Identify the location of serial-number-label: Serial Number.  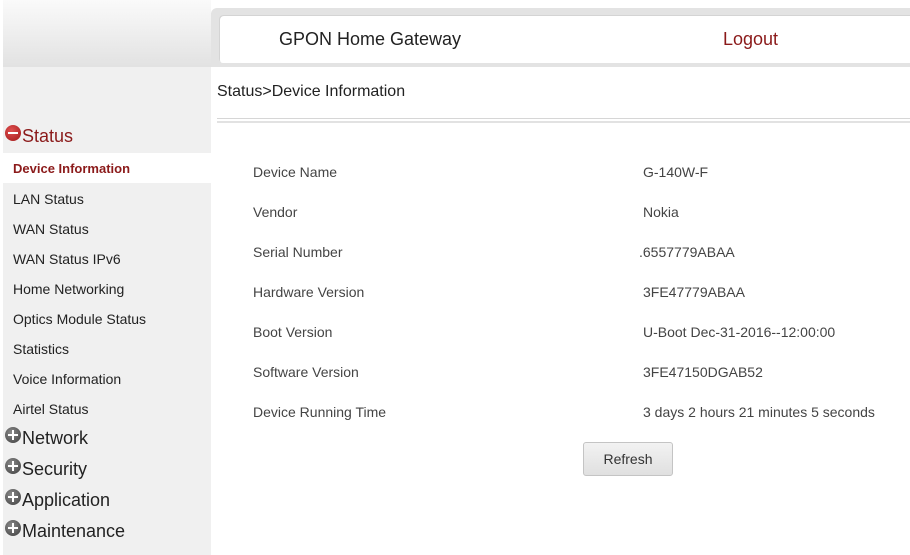
(298, 252).